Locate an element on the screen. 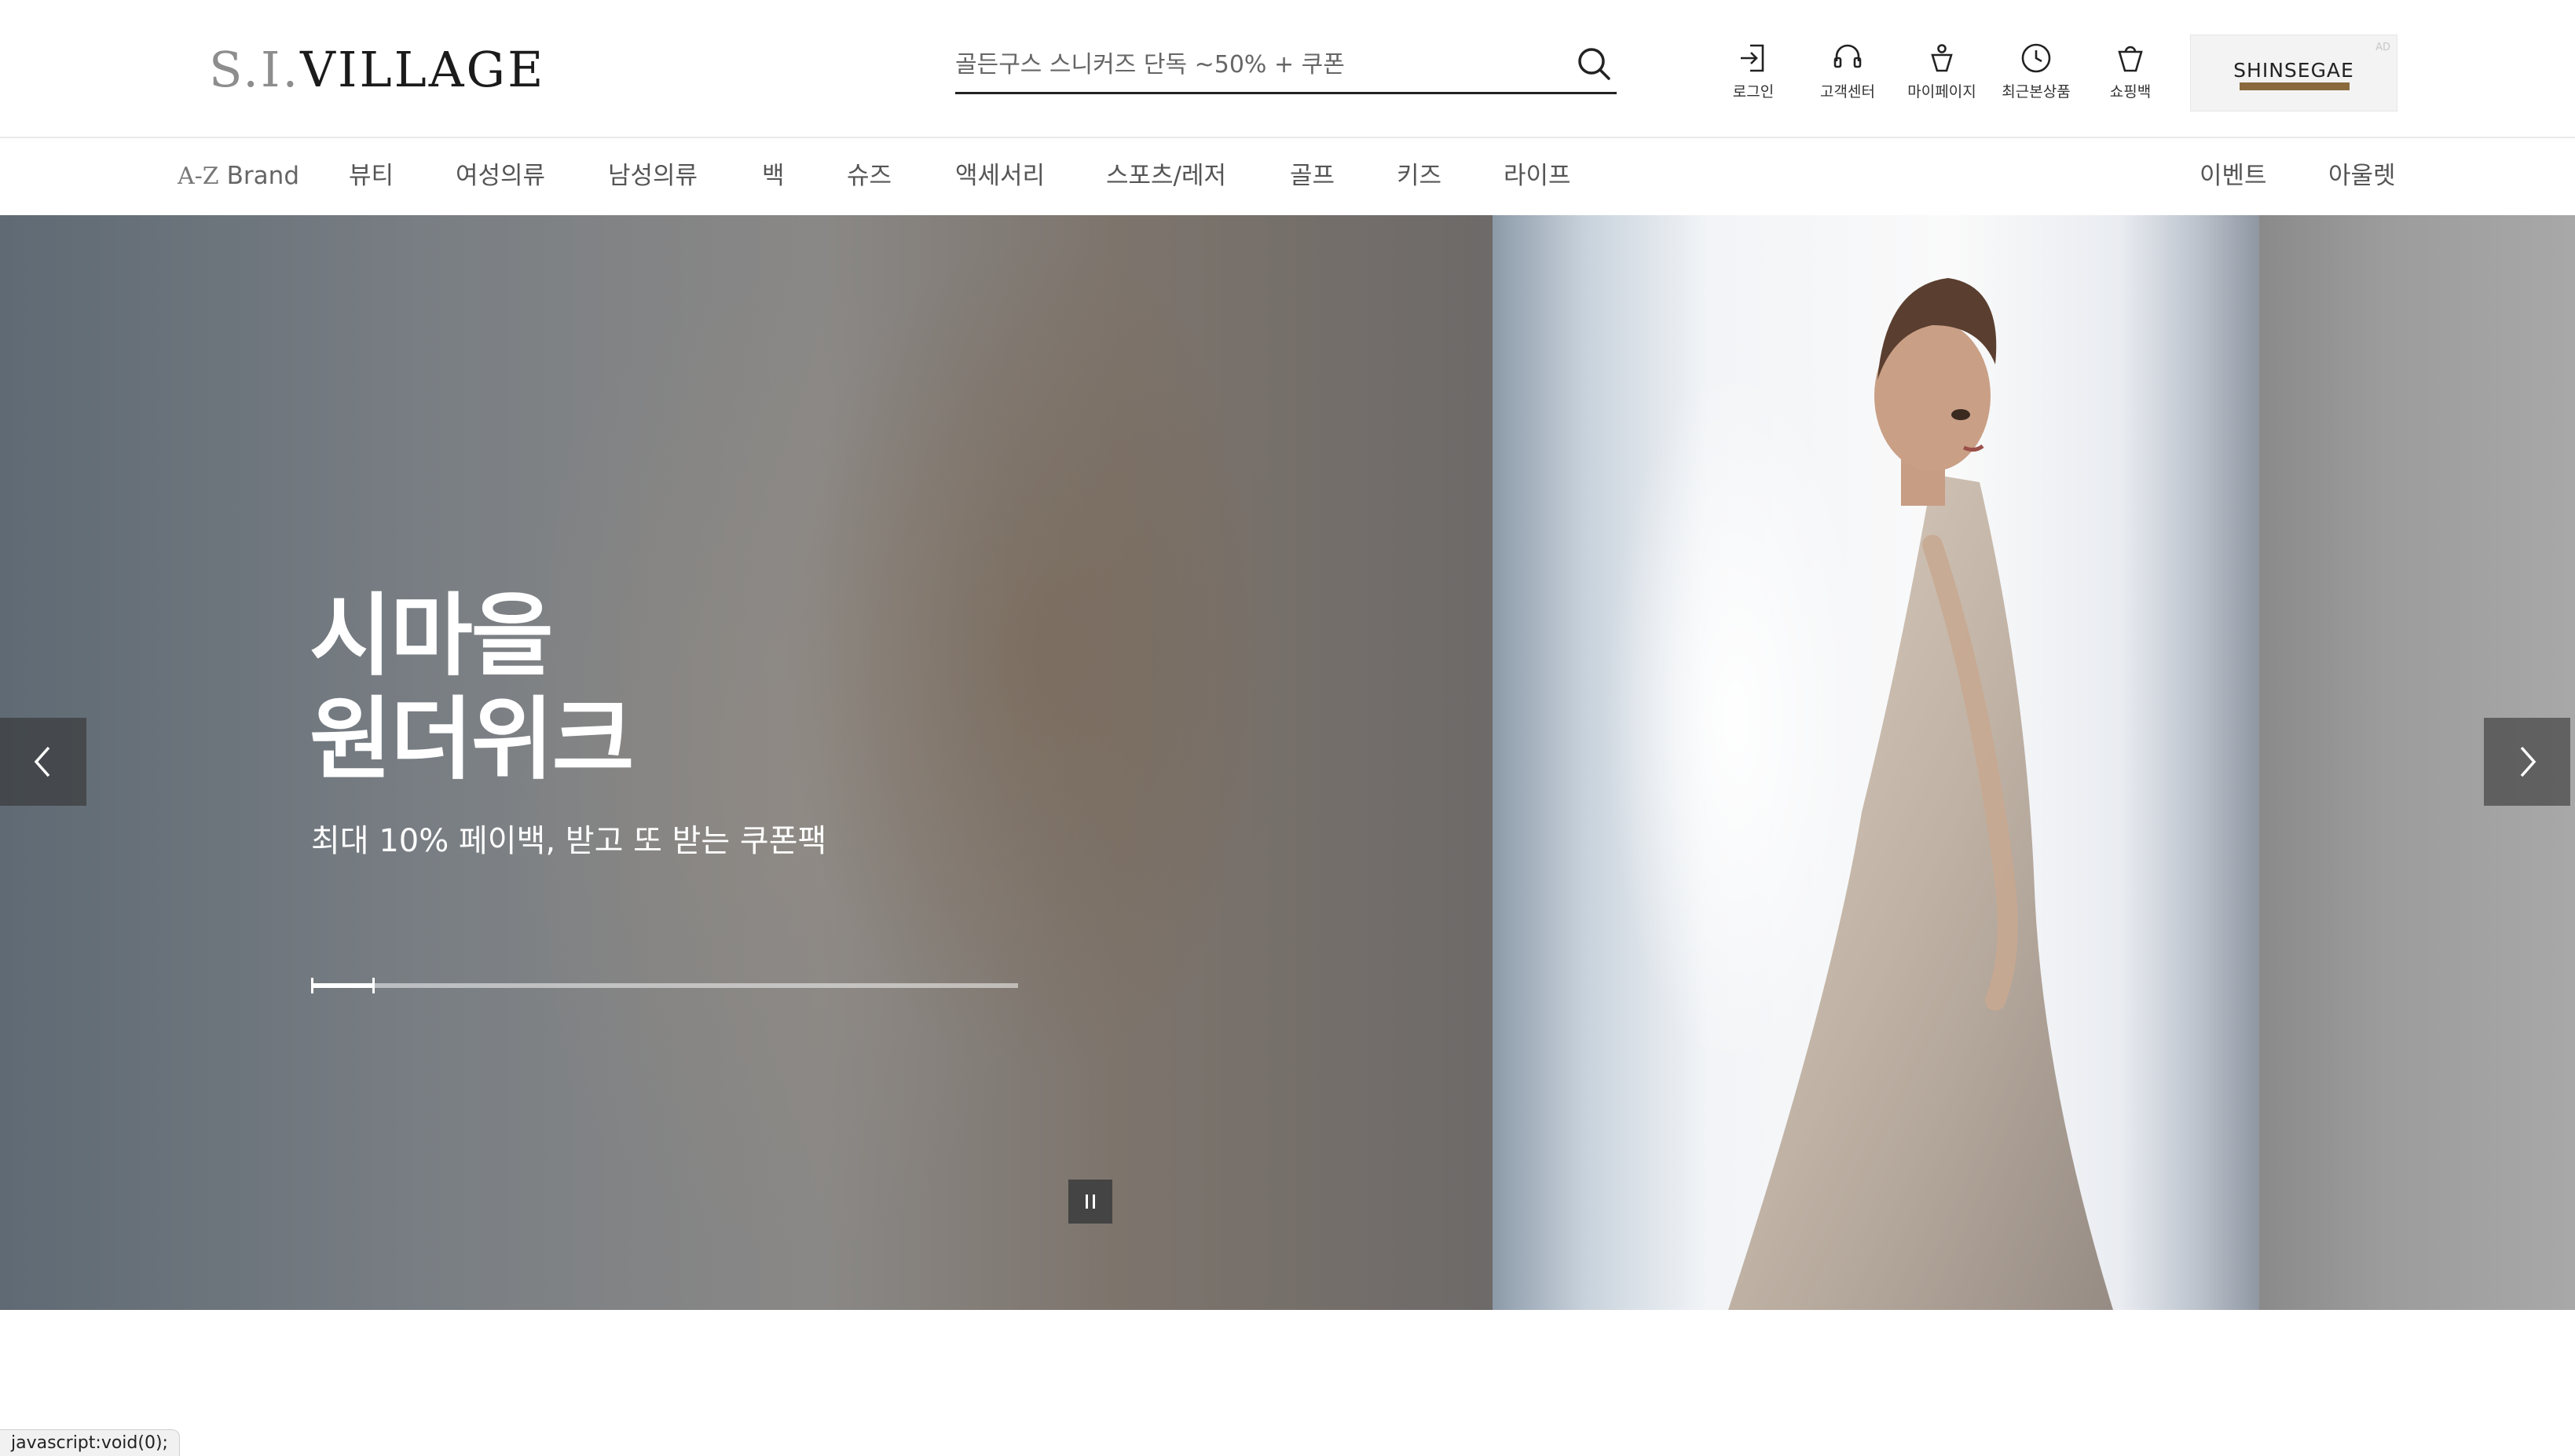 The width and height of the screenshot is (2575, 1456). header: S.I.VILLAGE 로그인 고객센터 is located at coordinates (1287, 69).